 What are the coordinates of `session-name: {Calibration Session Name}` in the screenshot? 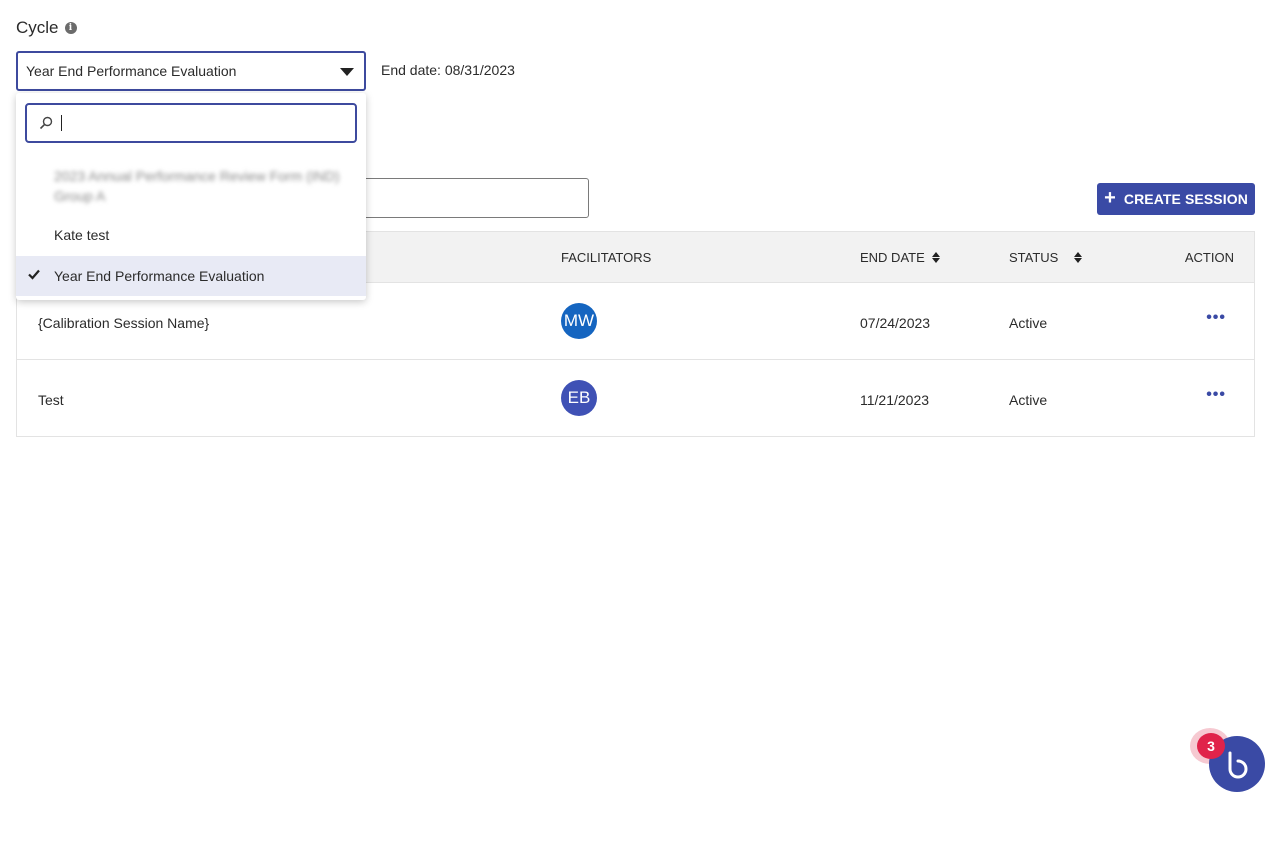 It's located at (123, 323).